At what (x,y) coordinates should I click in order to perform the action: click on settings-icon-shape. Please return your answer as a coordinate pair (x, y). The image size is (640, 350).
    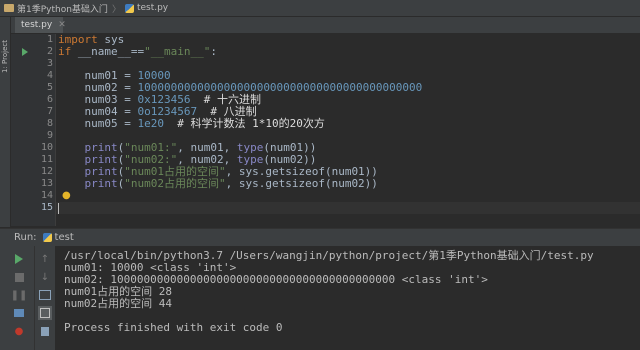
    Looking at the image, I should click on (19, 313).